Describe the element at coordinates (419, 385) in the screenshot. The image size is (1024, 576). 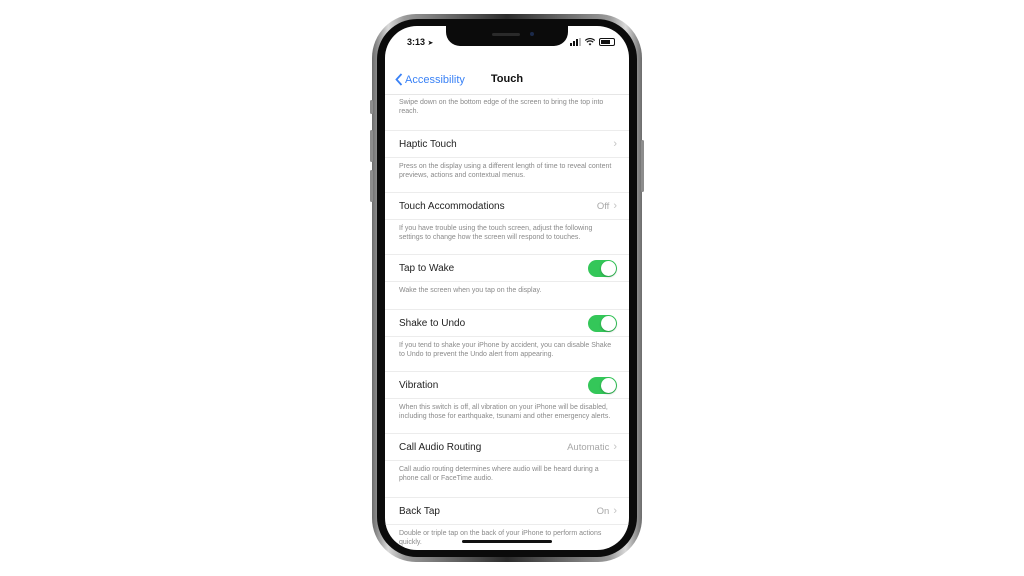
I see `setting-label: Vibration` at that location.